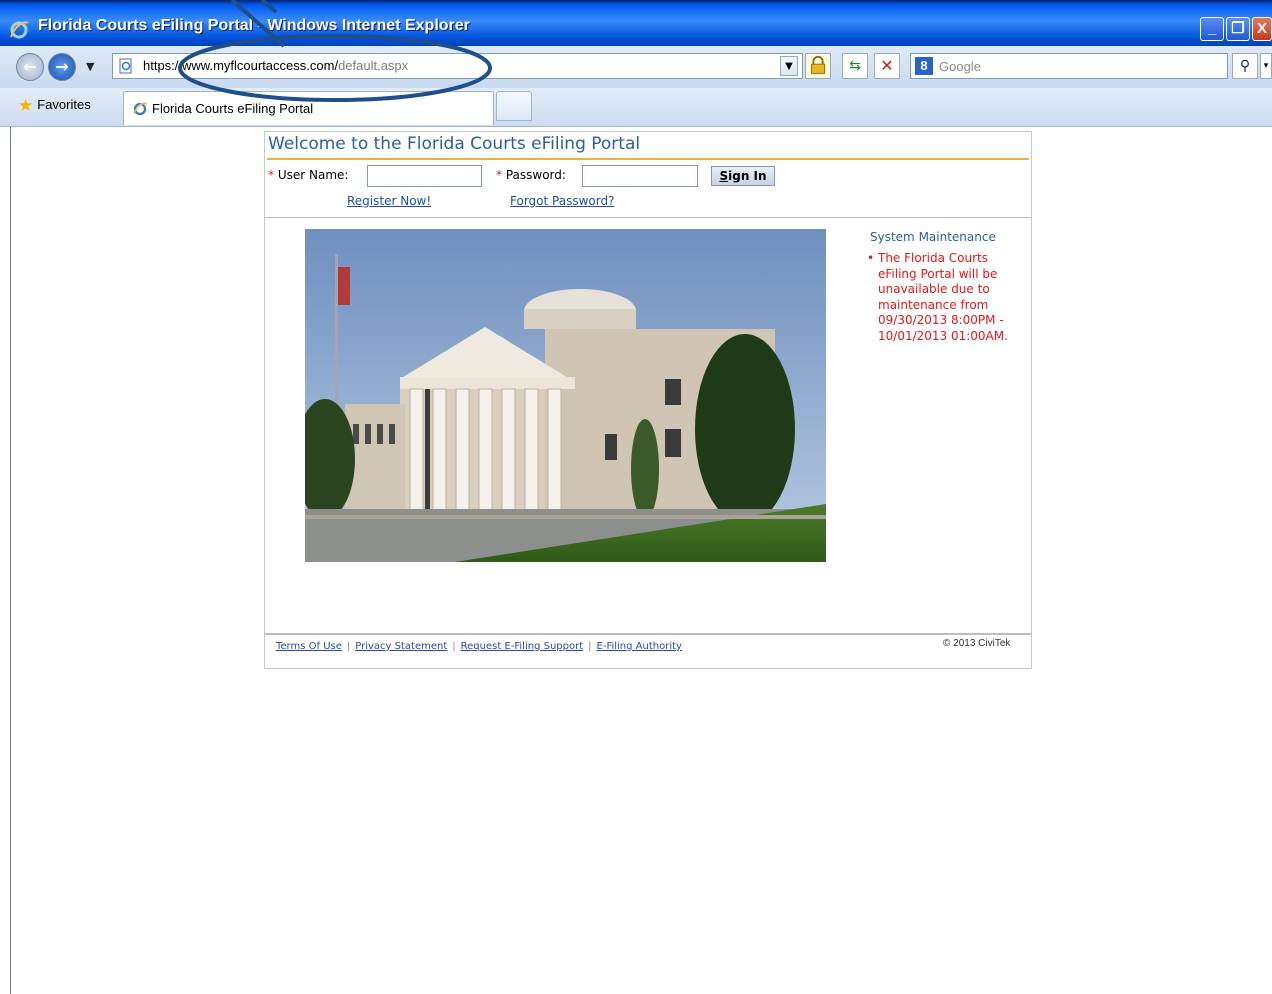  I want to click on search-button: ⚲, so click(1245, 66).